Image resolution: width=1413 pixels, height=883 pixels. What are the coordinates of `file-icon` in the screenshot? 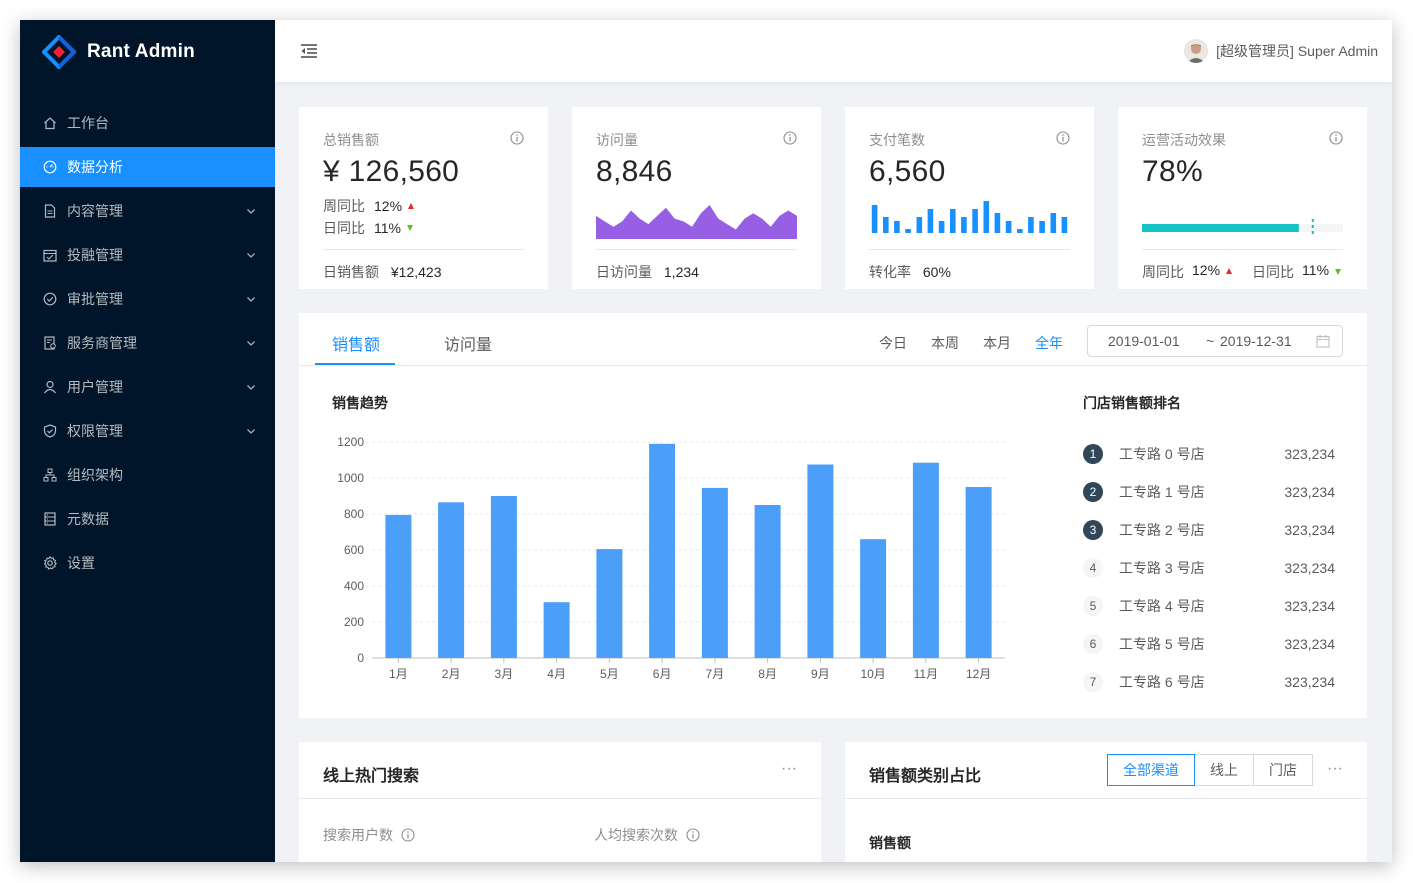 It's located at (50, 211).